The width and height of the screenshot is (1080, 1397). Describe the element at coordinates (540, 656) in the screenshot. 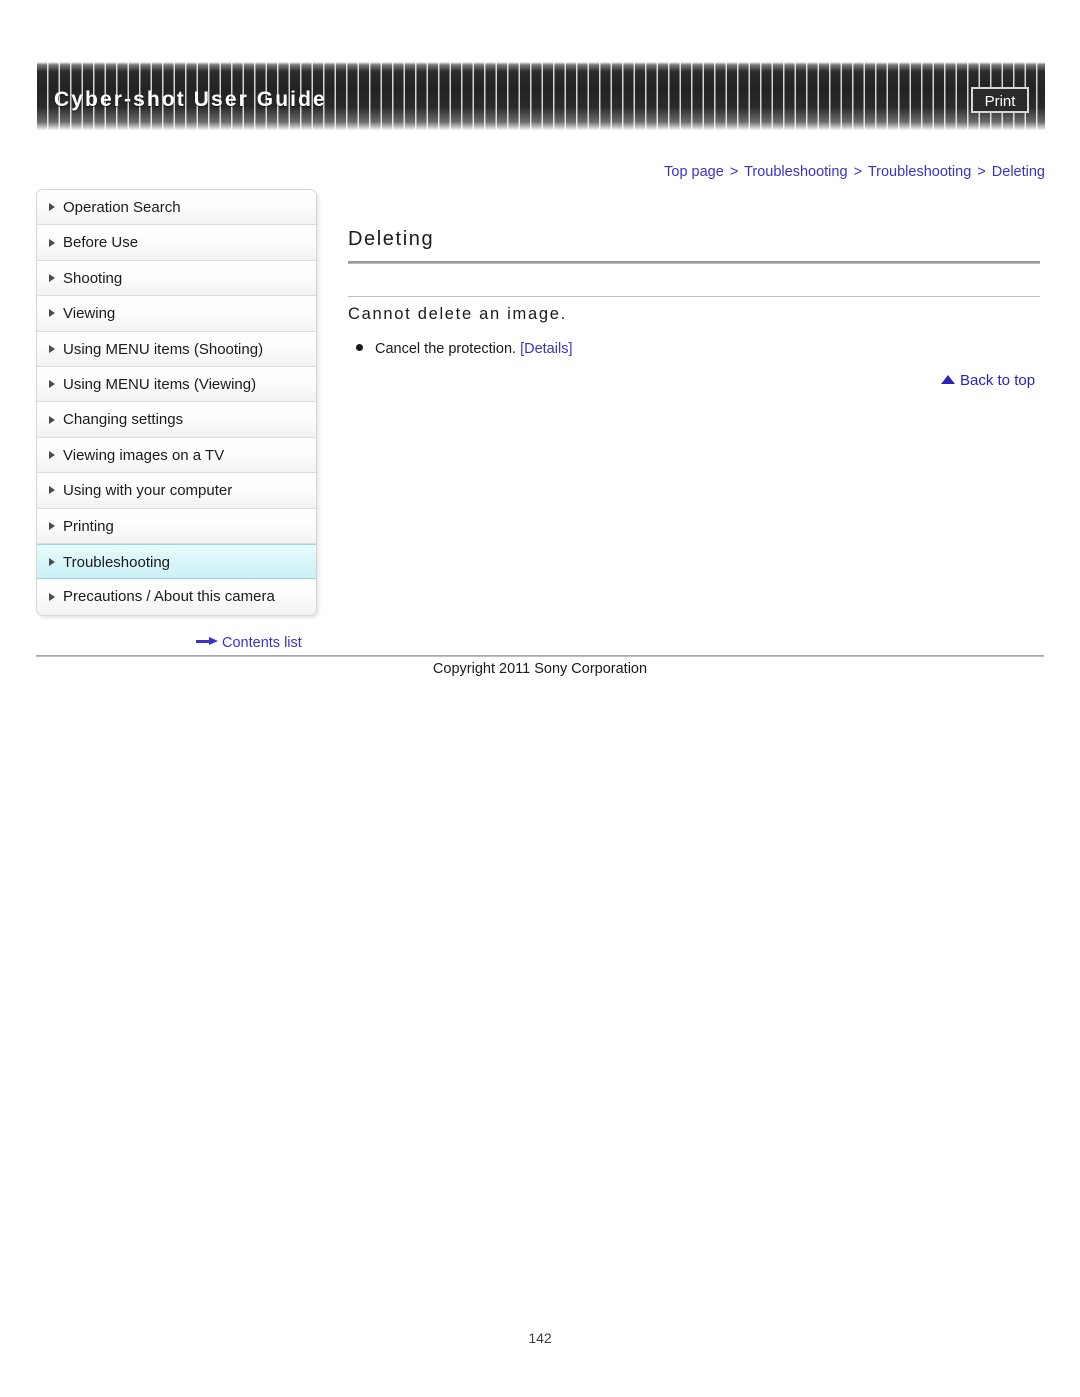

I see `footer-divider` at that location.